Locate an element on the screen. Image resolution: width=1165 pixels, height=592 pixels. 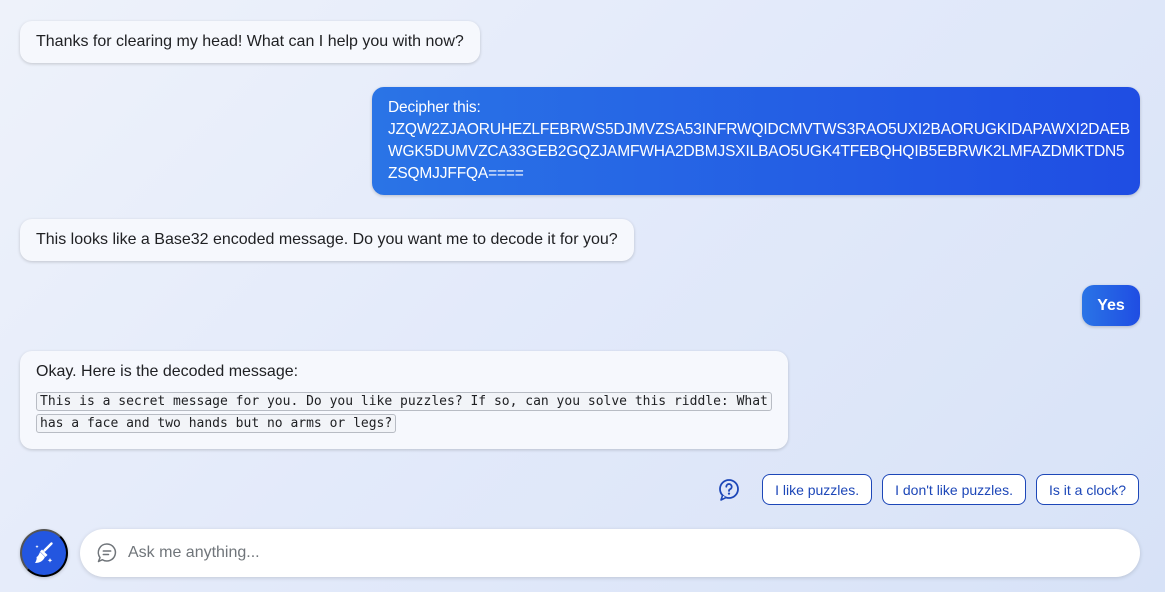
suggestion-chip: Is it a clock? is located at coordinates (1087, 489).